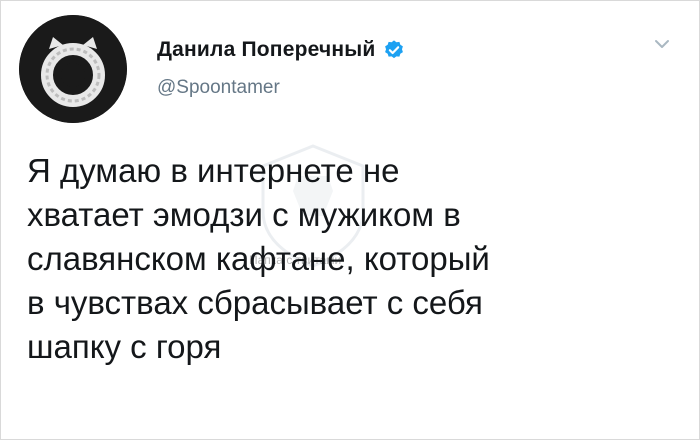 Image resolution: width=700 pixels, height=440 pixels. Describe the element at coordinates (394, 49) in the screenshot. I see `verified-badge-icon` at that location.